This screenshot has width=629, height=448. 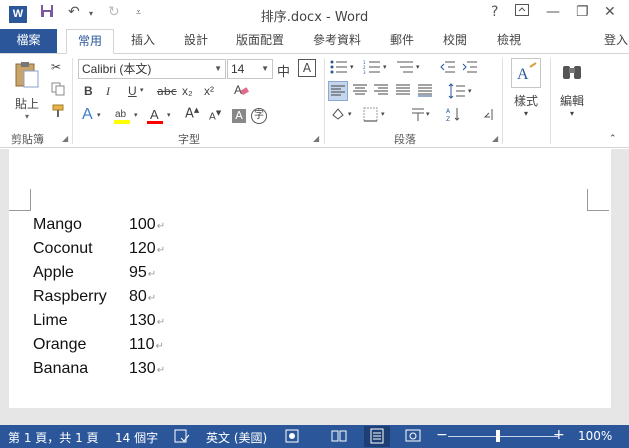 I want to click on proofing-icon, so click(x=182, y=437).